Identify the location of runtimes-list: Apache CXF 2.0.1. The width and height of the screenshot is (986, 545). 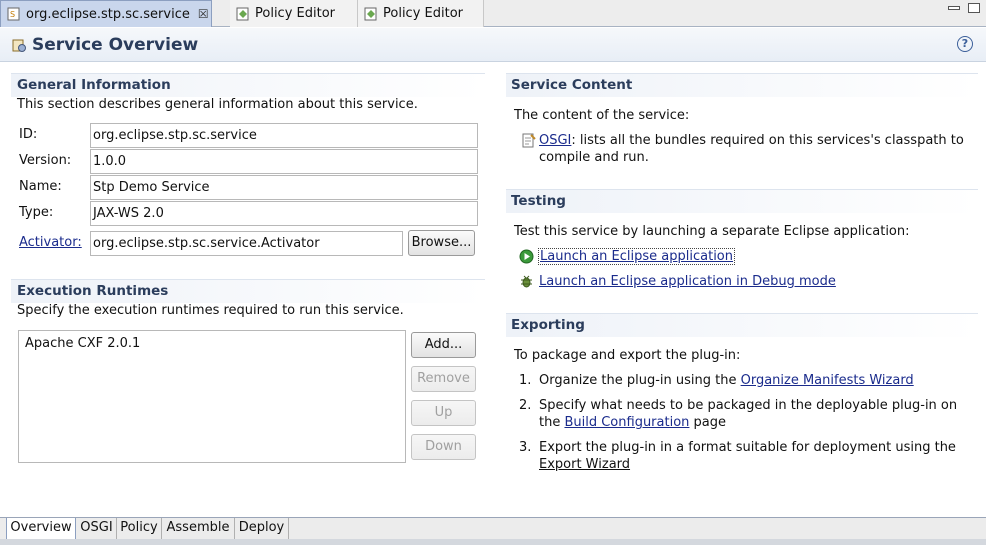
(212, 396).